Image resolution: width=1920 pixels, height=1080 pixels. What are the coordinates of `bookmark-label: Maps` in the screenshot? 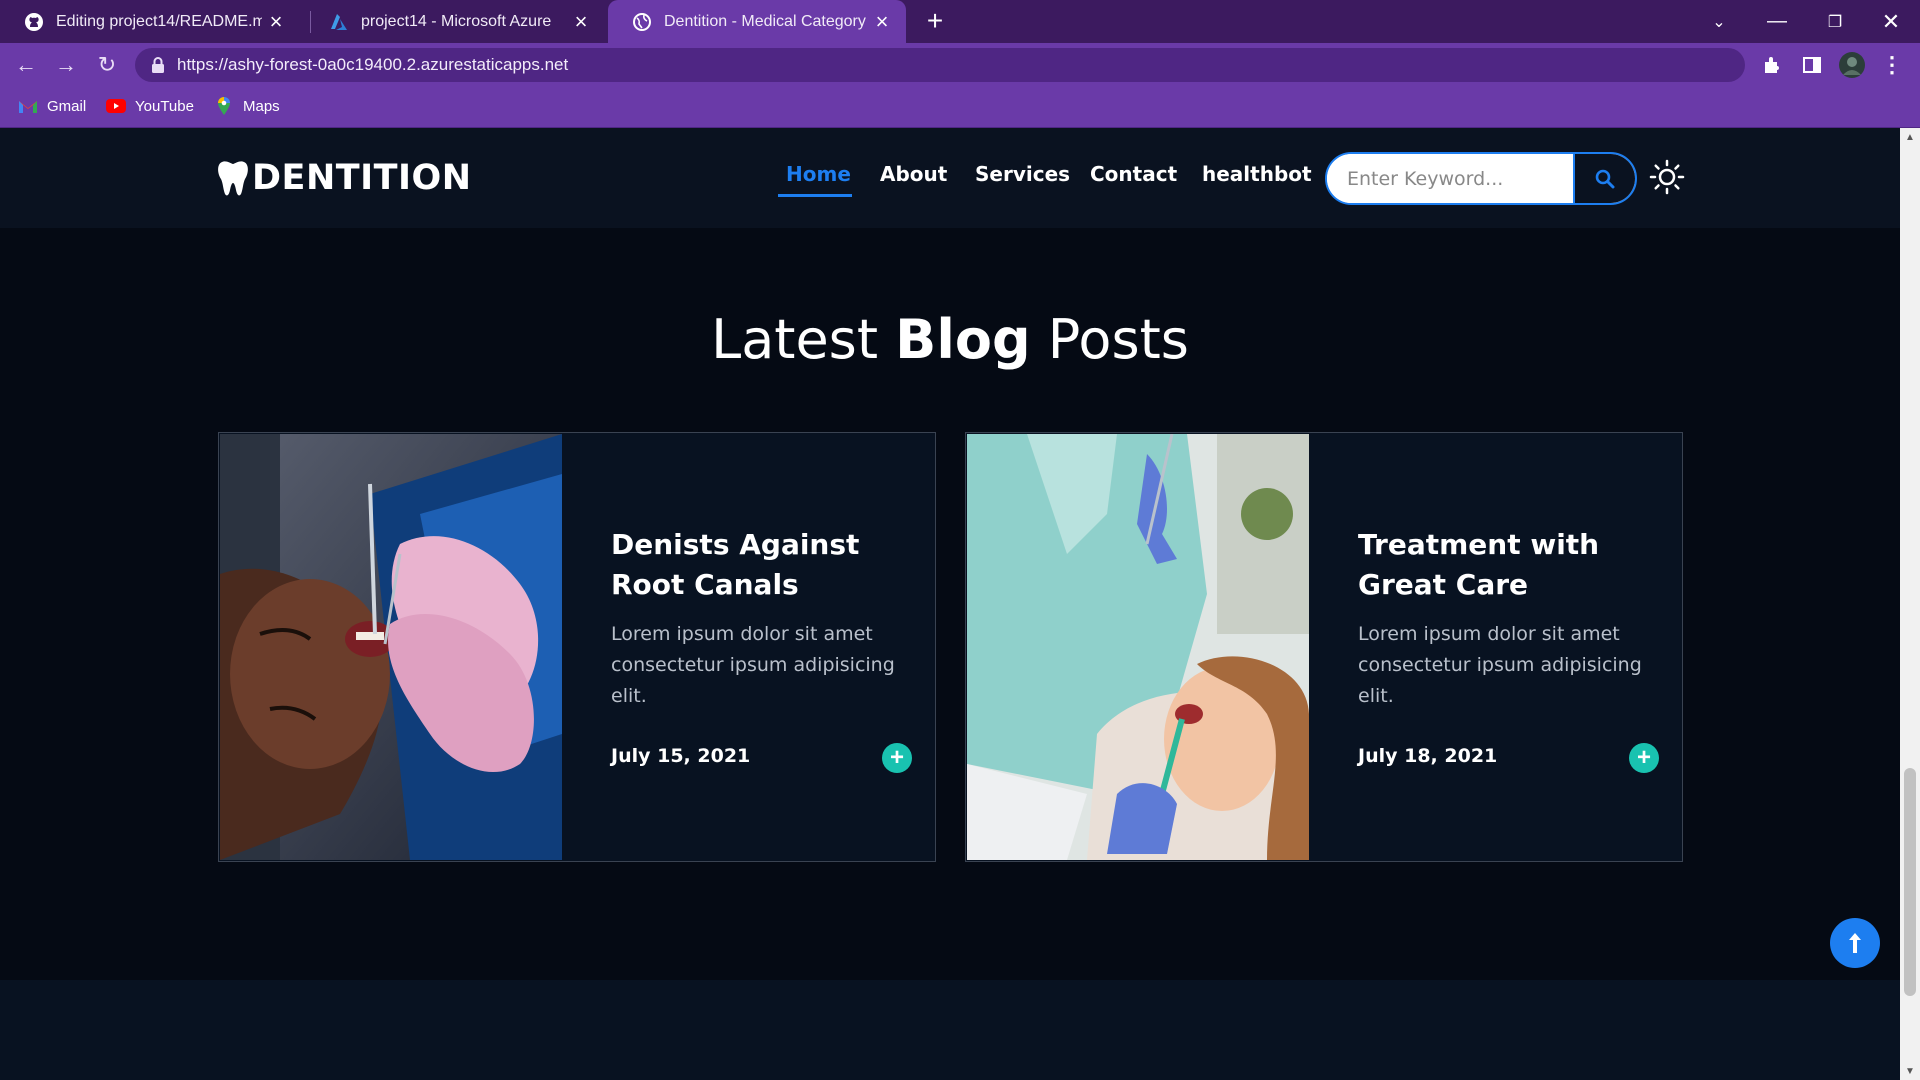 It's located at (261, 106).